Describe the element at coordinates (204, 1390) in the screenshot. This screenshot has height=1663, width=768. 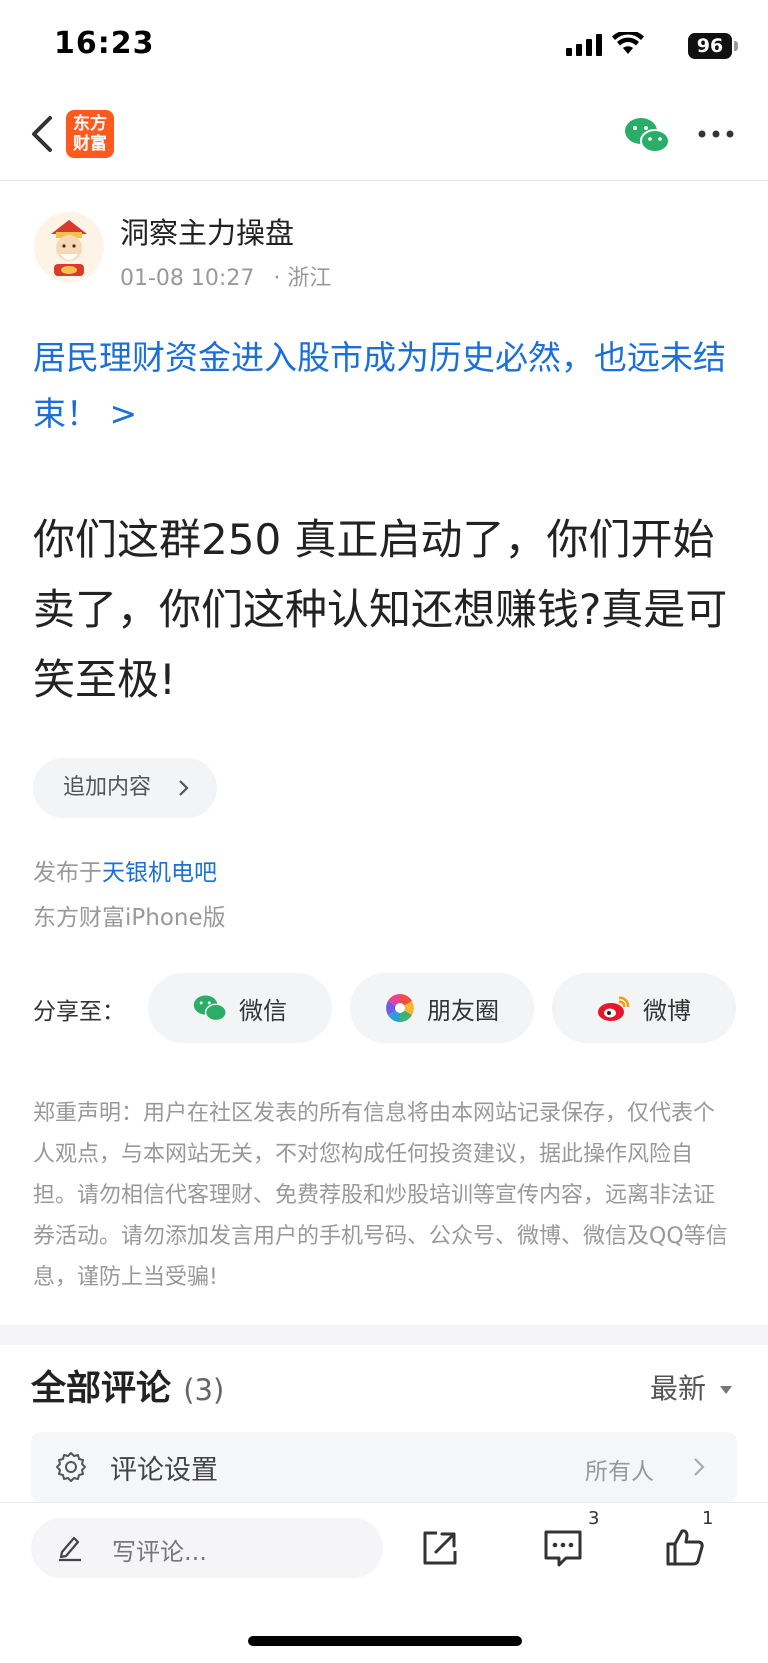
I see `comments-count: (3)` at that location.